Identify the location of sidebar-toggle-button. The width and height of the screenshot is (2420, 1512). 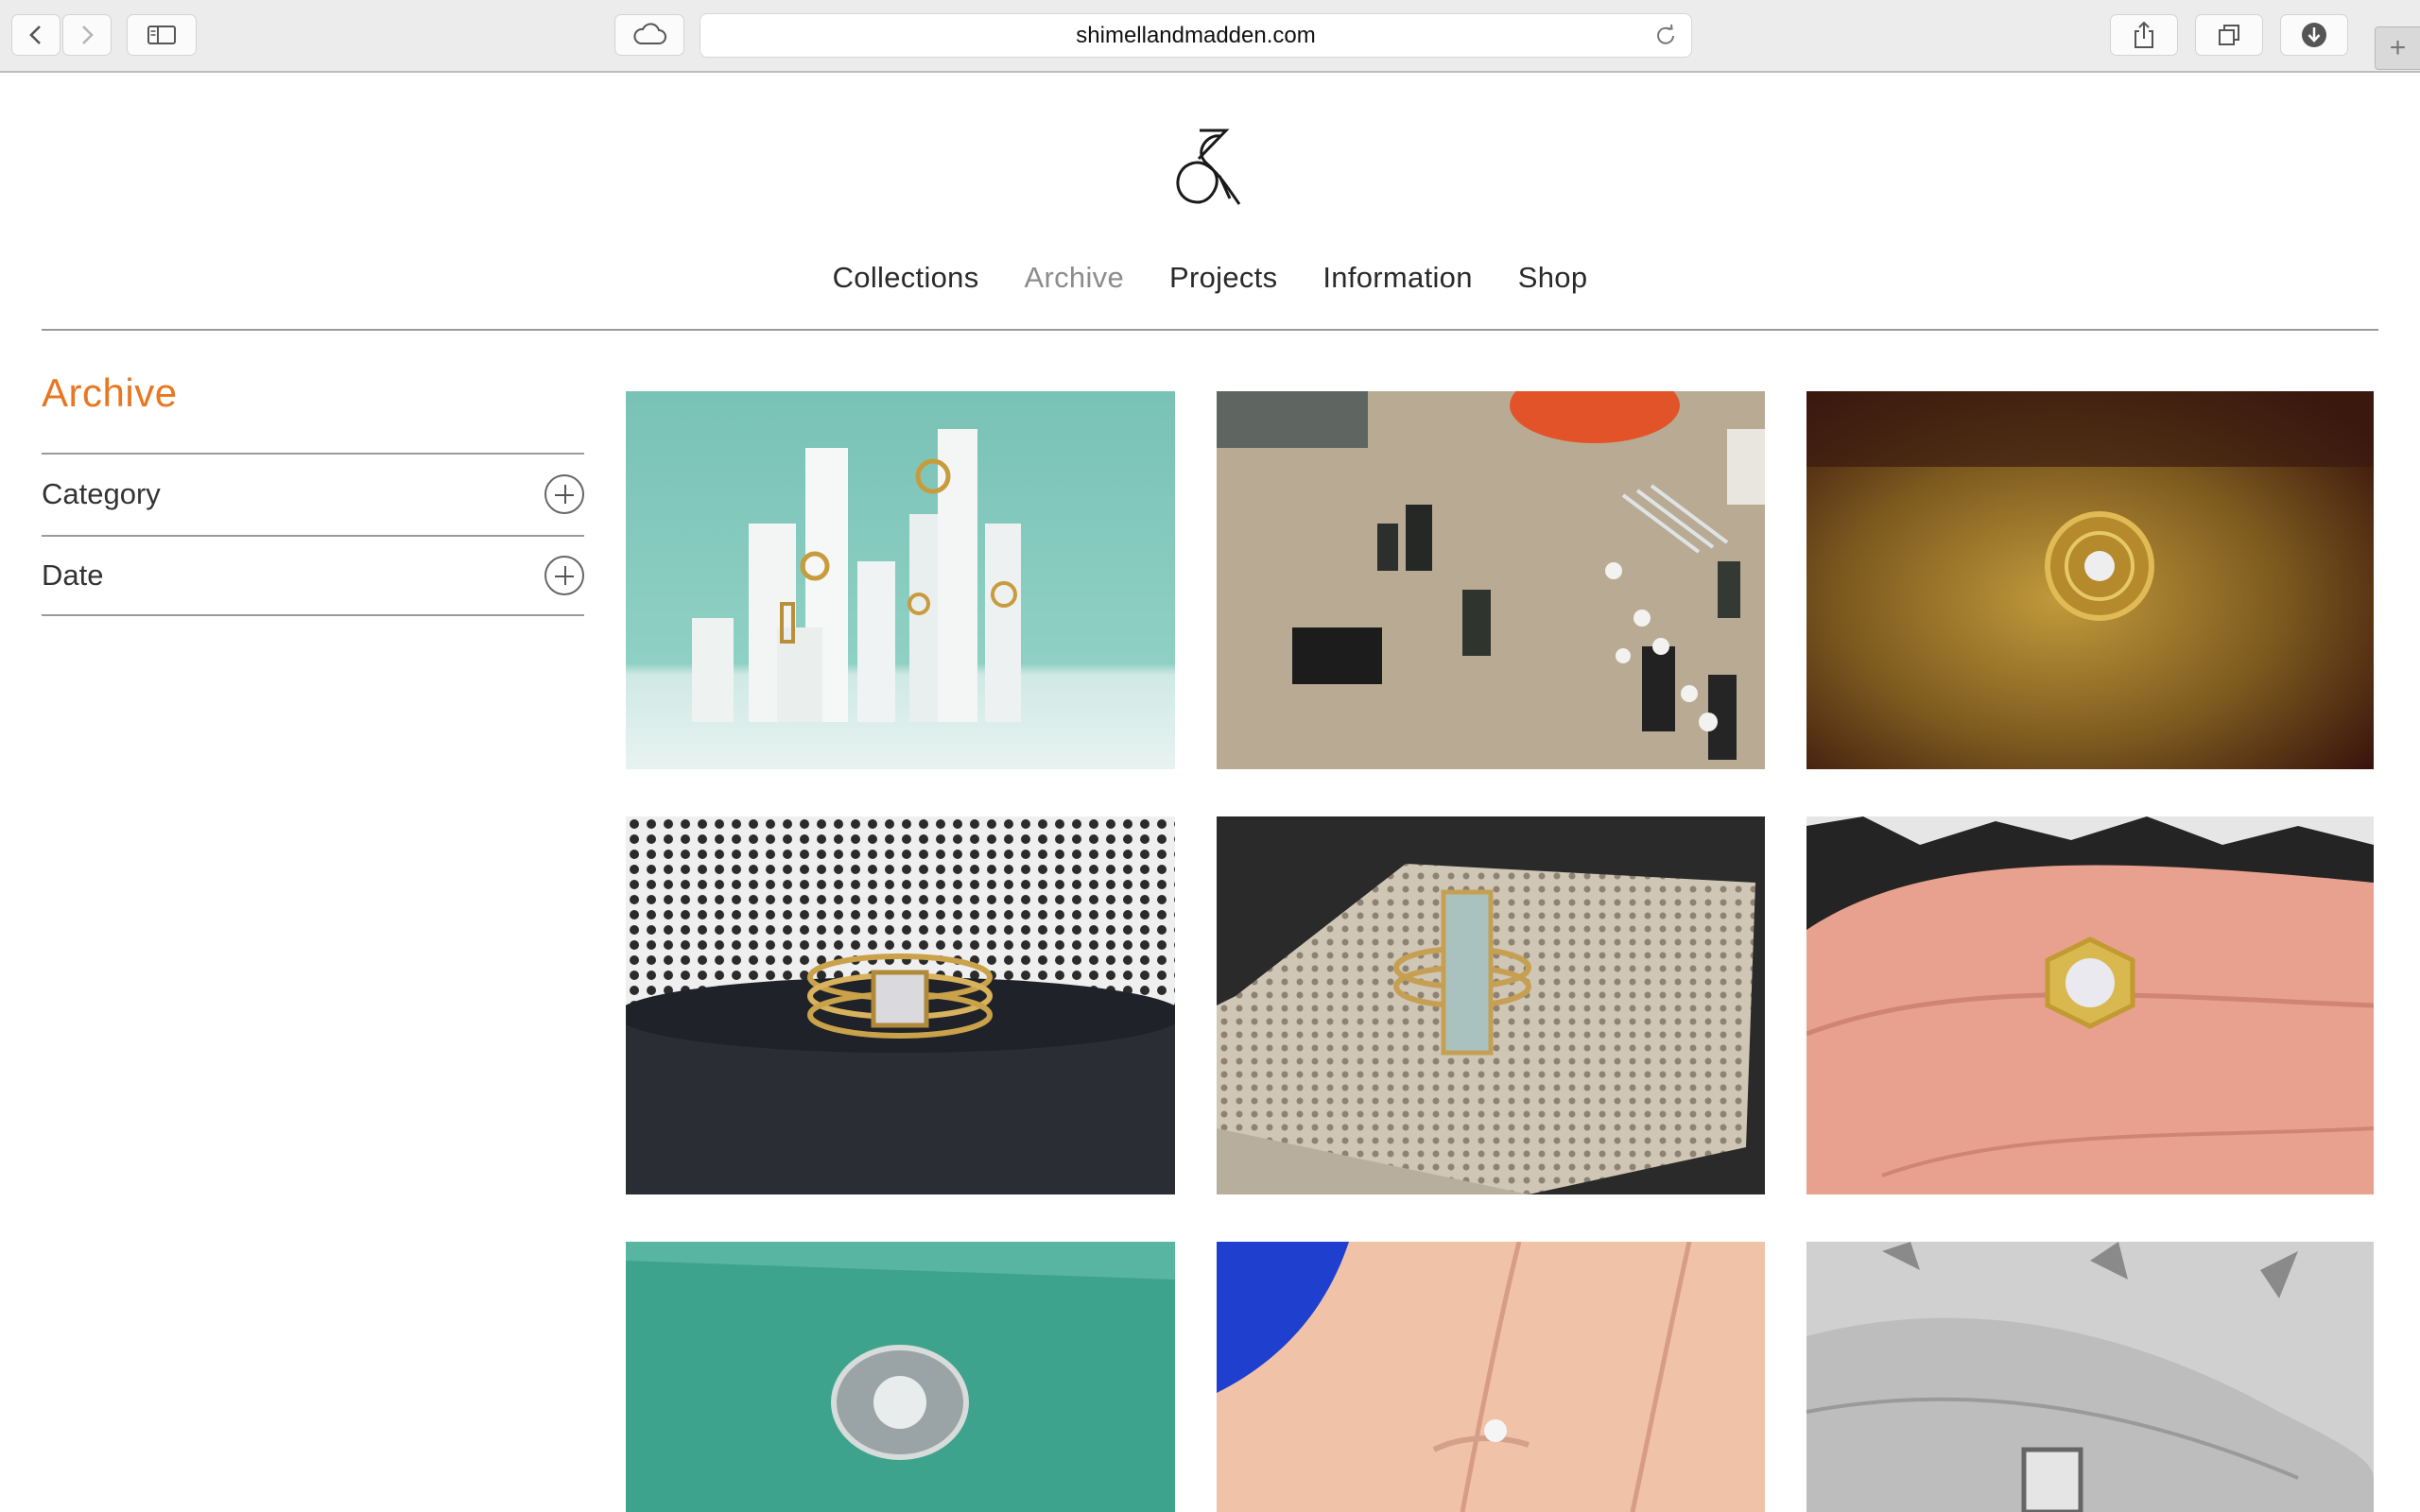
(162, 35).